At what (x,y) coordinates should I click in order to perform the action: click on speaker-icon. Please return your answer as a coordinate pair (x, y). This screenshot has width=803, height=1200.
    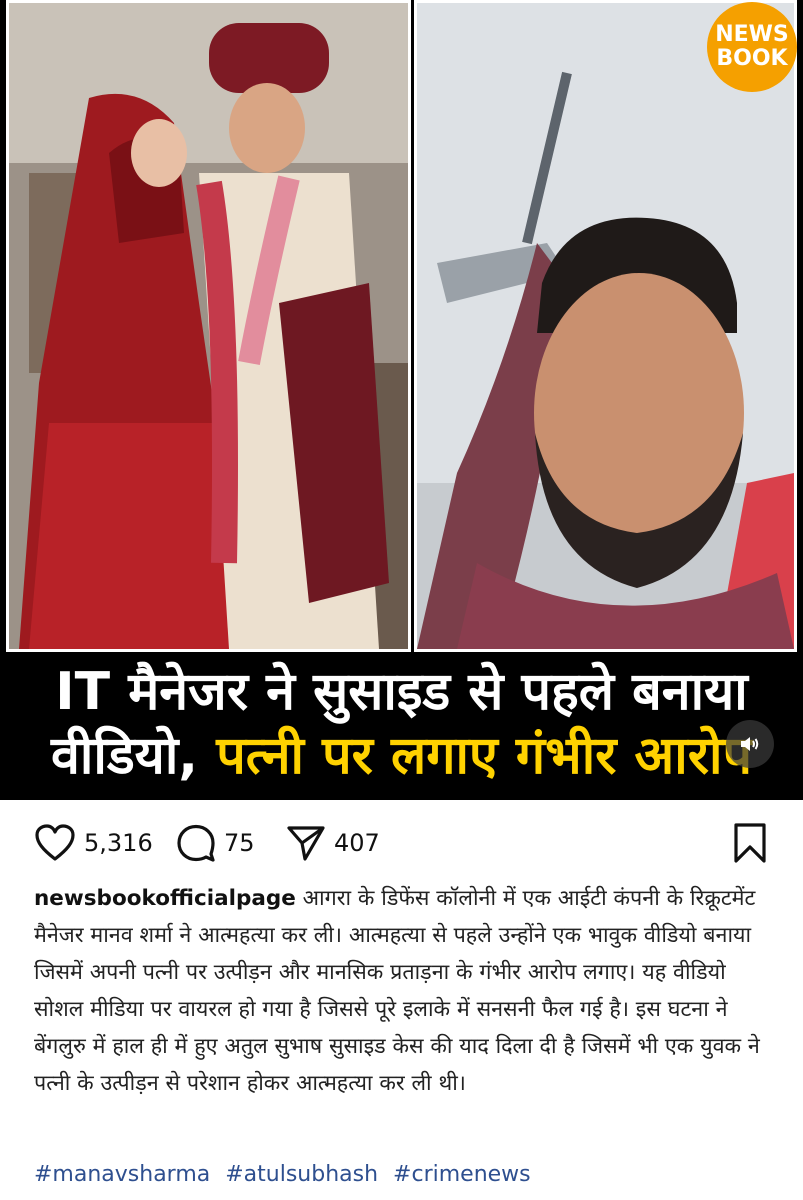
    Looking at the image, I should click on (750, 744).